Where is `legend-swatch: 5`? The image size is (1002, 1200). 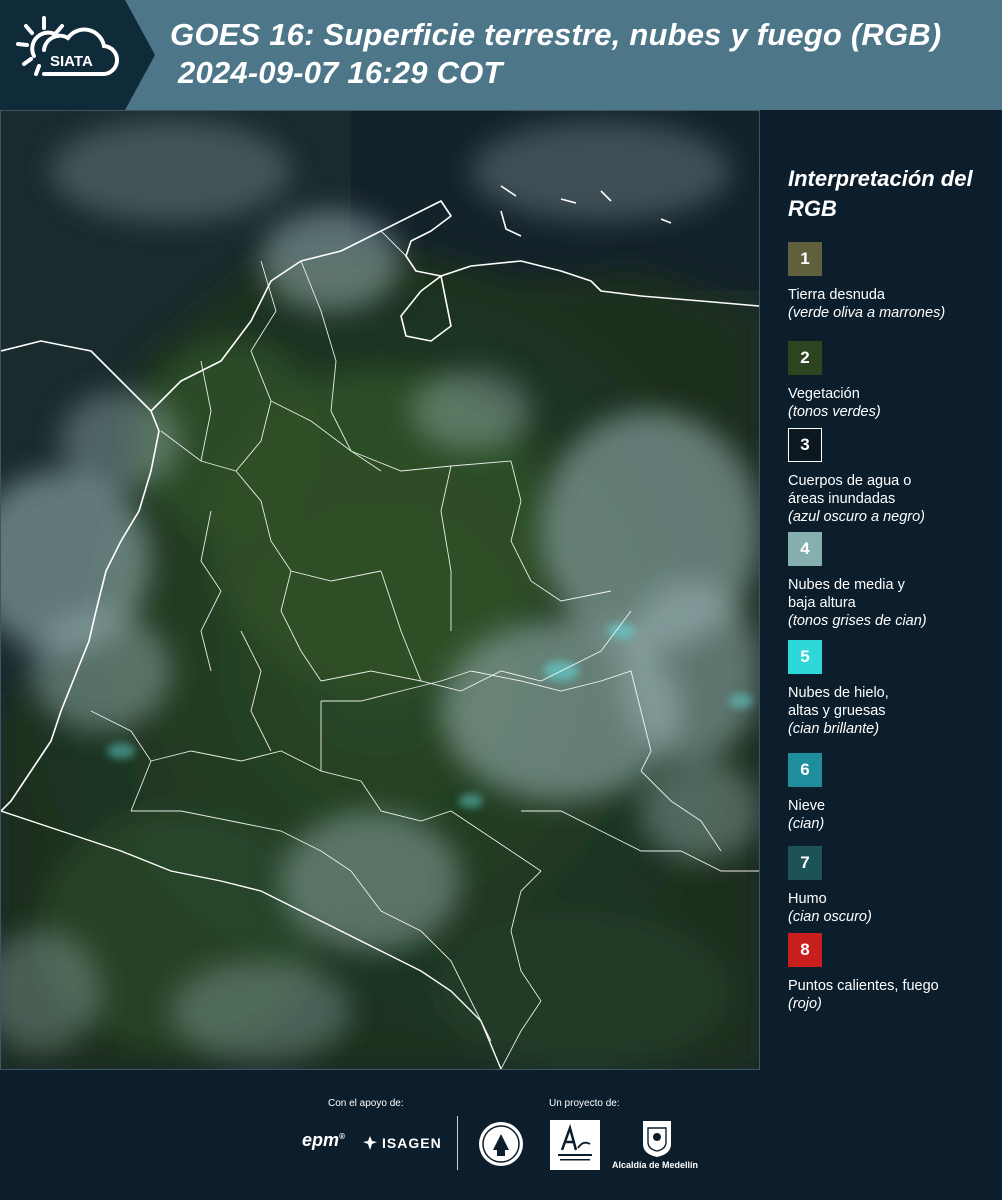 legend-swatch: 5 is located at coordinates (805, 657).